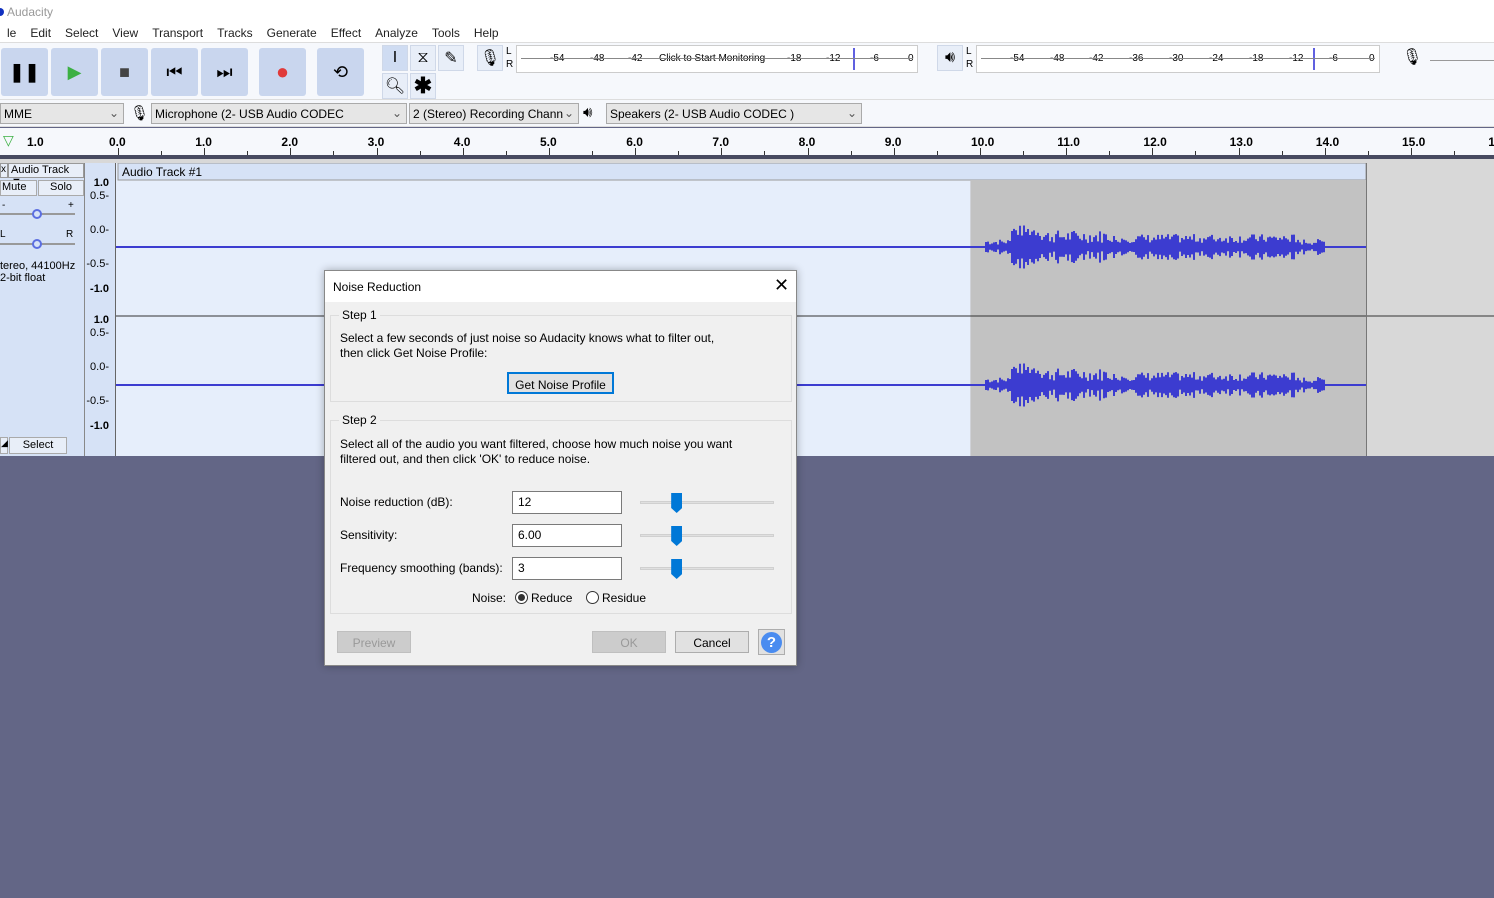  Describe the element at coordinates (702, 114) in the screenshot. I see `speakers-value: Speakers (2- USB Audio CODEC )` at that location.